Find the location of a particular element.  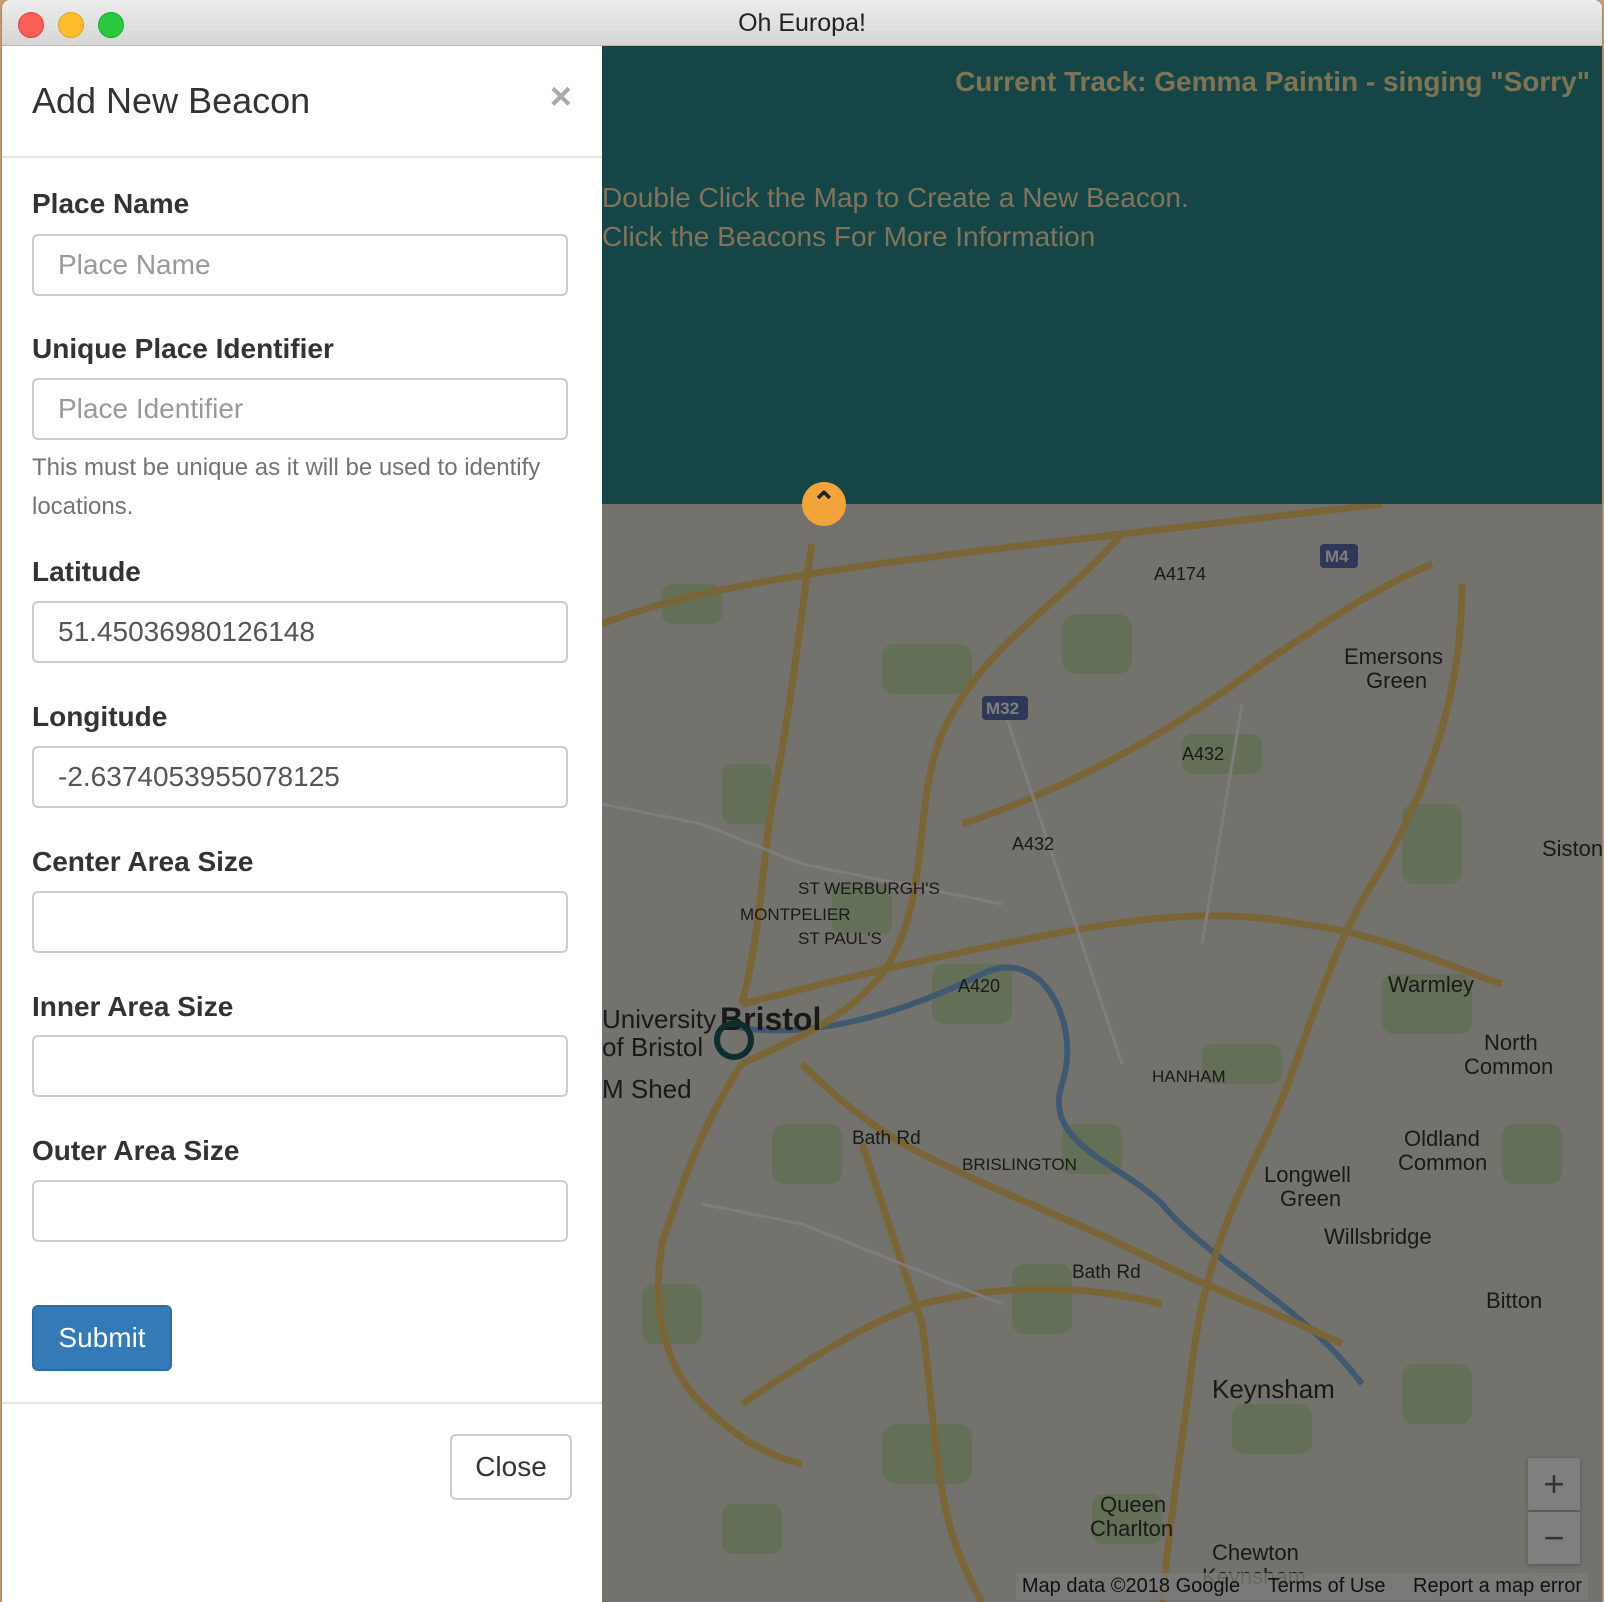

outer-area-label: Outer Area Size is located at coordinates (136, 1150).